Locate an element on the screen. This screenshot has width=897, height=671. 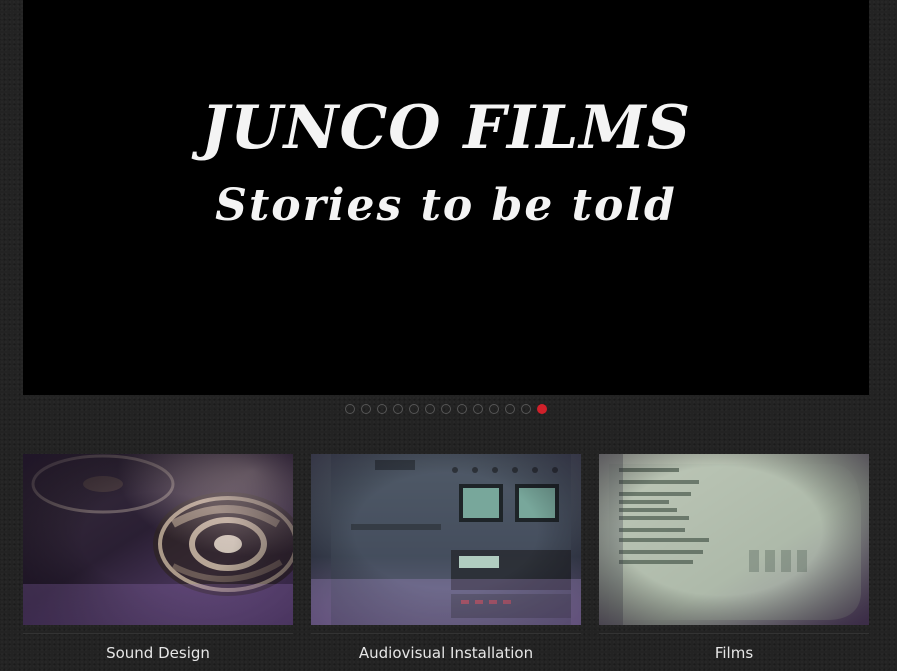
hero-title: JUNCO FILMS is located at coordinates (446, 128).